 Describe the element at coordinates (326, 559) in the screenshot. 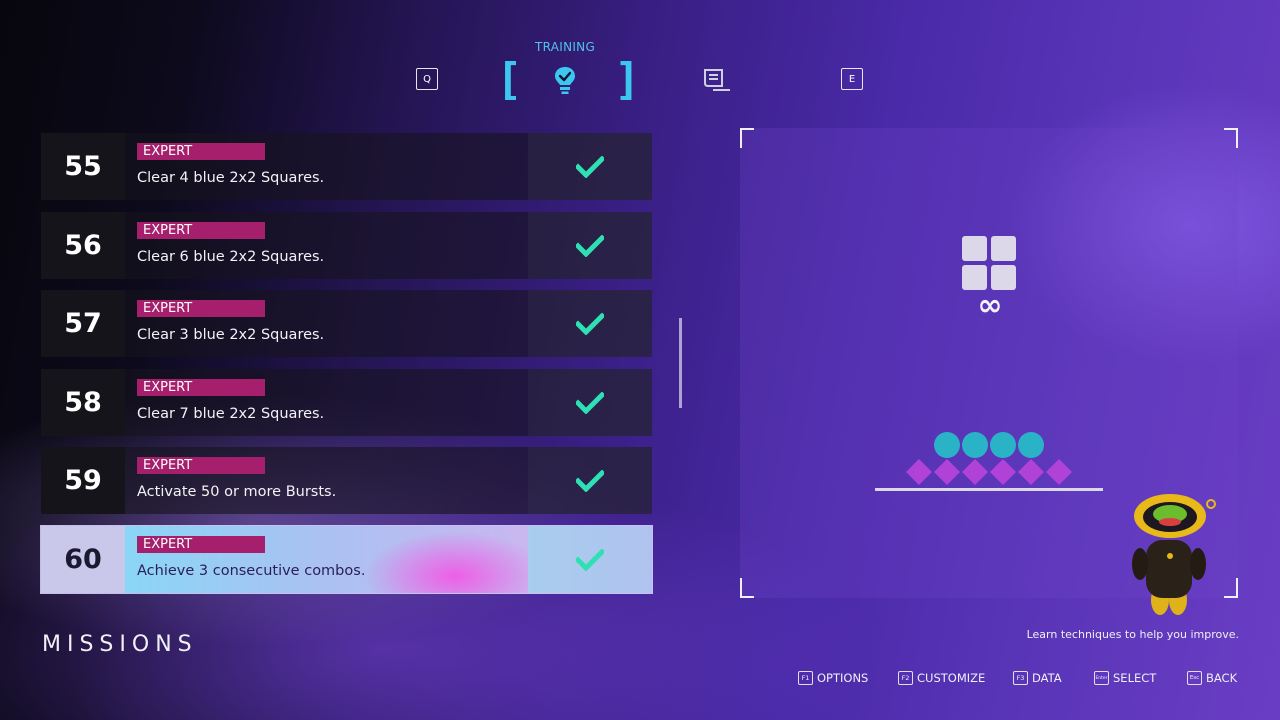

I see `mission-description-cell: EXPERT Achieve 3 consecutive combos.` at that location.